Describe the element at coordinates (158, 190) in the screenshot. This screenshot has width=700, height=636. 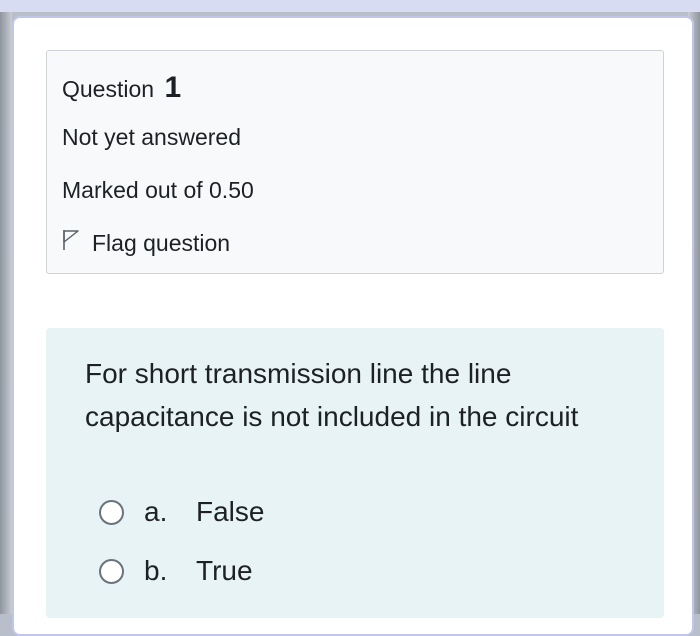
I see `question-grade: Marked out of 0.50` at that location.